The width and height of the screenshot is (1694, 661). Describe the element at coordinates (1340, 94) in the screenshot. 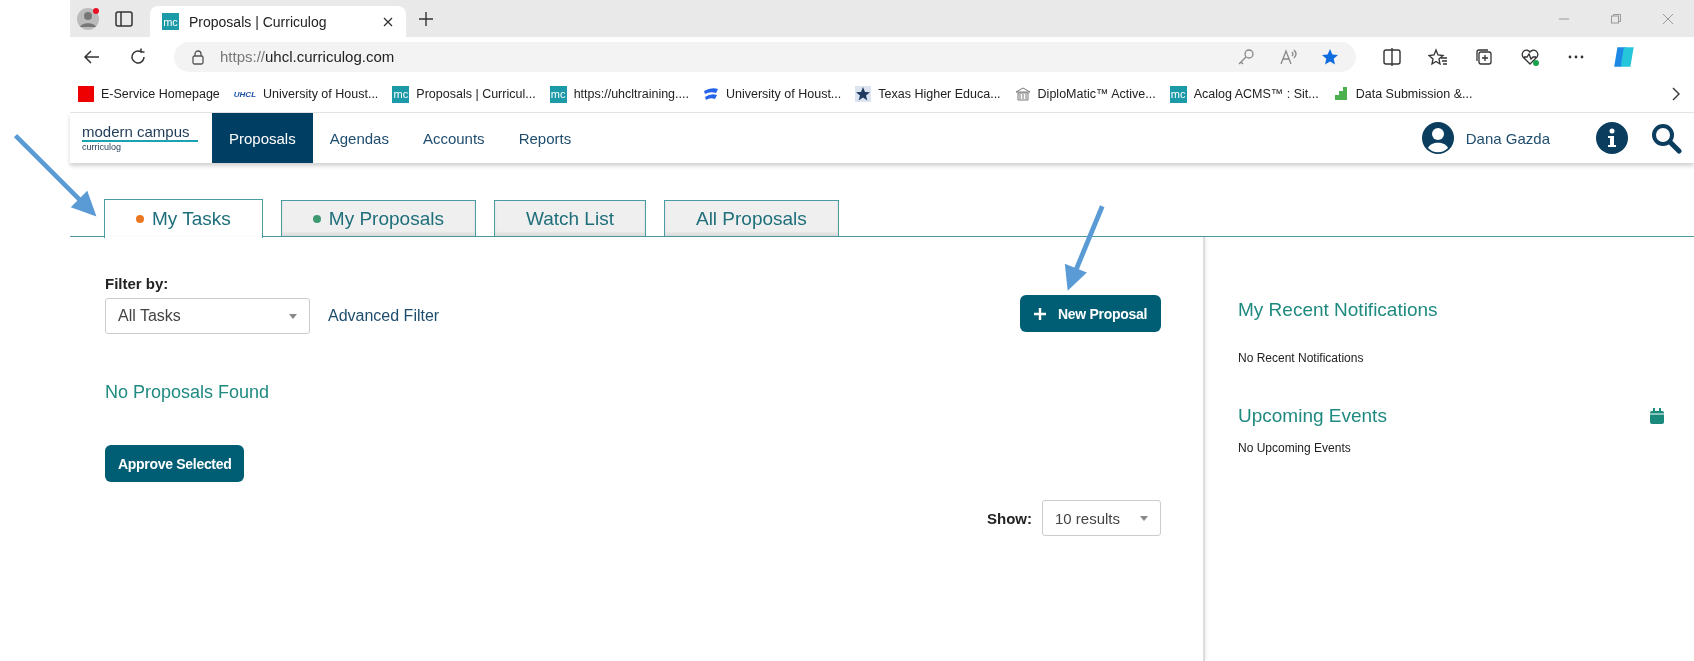

I see `steps-icon` at that location.